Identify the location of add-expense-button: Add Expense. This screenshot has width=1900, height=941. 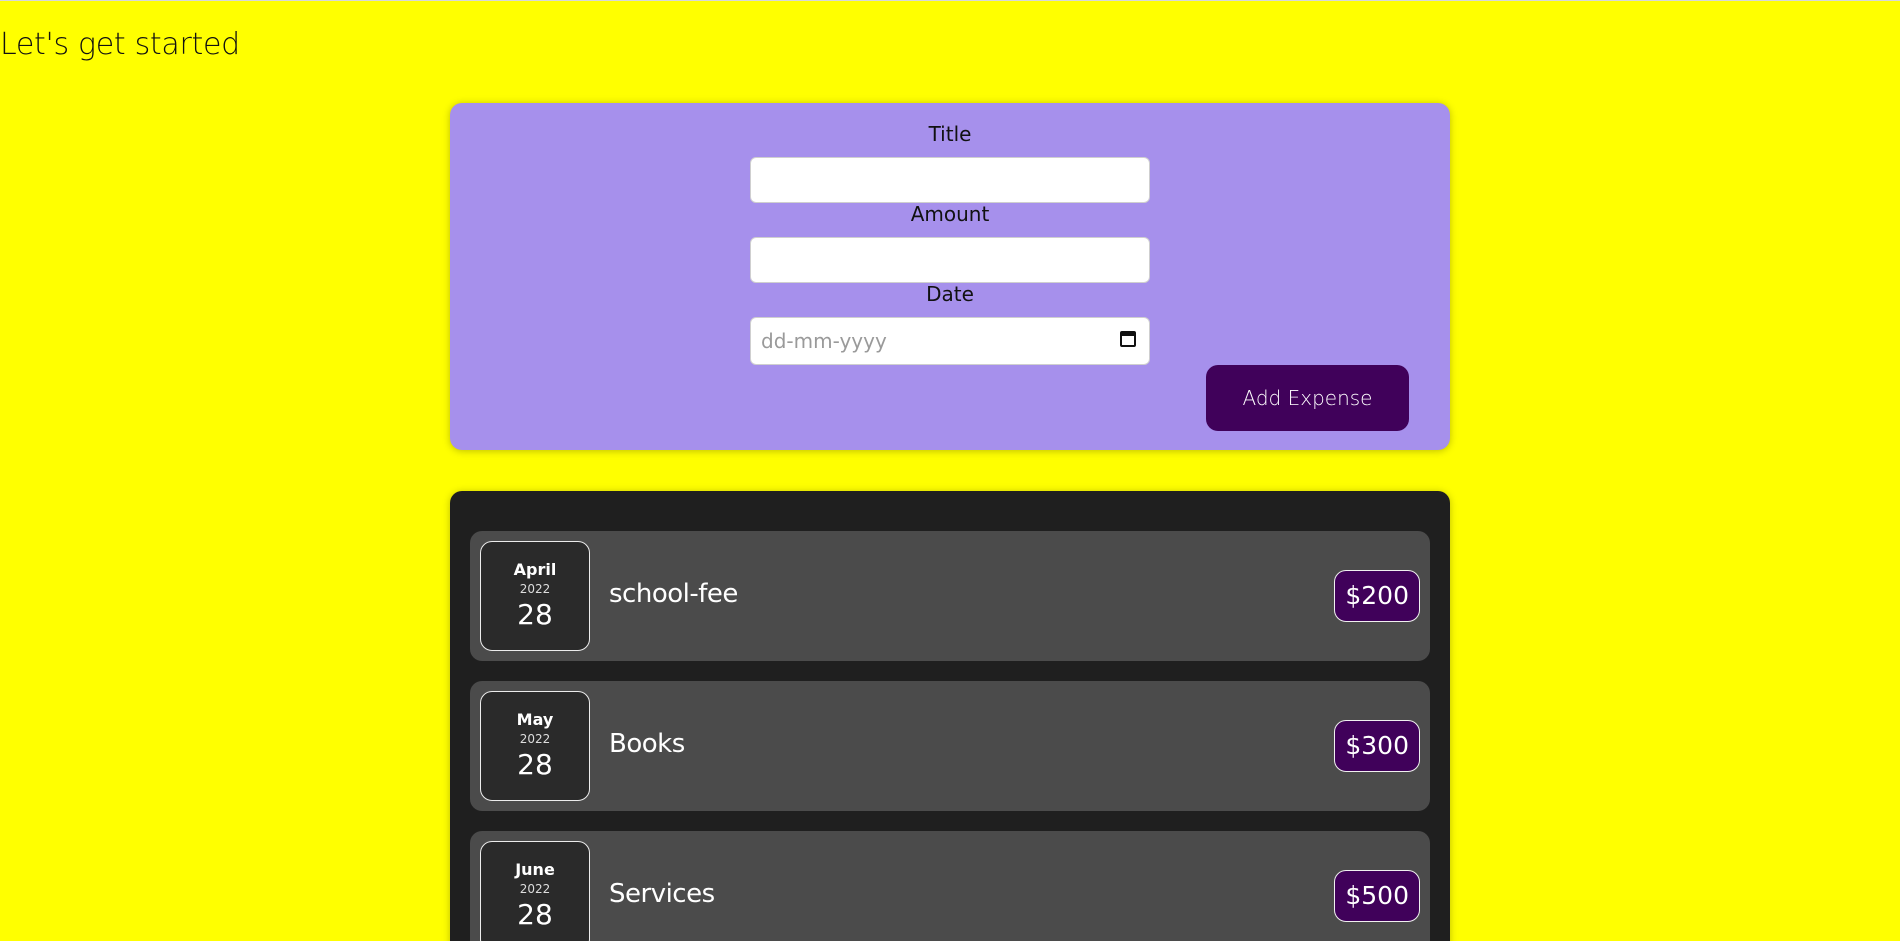
(1307, 398).